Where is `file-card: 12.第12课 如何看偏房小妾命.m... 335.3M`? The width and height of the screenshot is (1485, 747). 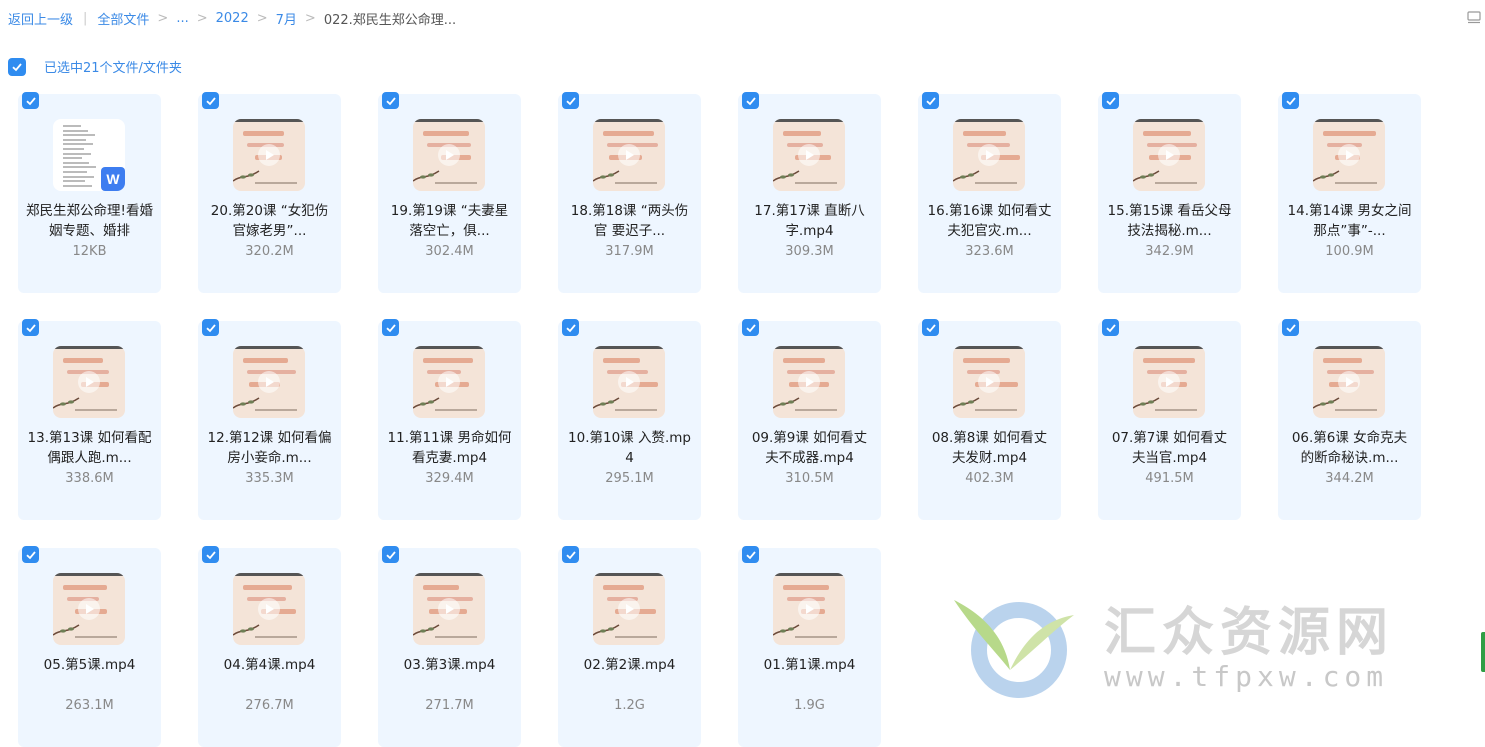 file-card: 12.第12课 如何看偏房小妾命.m... 335.3M is located at coordinates (269, 419).